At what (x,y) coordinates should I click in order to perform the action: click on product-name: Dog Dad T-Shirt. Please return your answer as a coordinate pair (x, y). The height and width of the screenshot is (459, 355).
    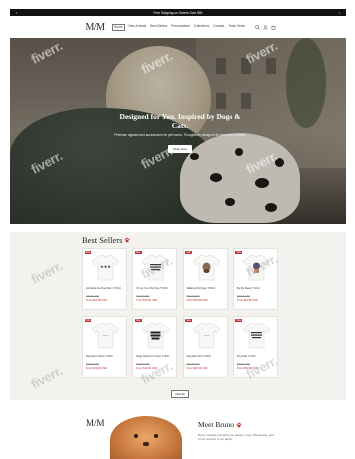
    Looking at the image, I should click on (257, 356).